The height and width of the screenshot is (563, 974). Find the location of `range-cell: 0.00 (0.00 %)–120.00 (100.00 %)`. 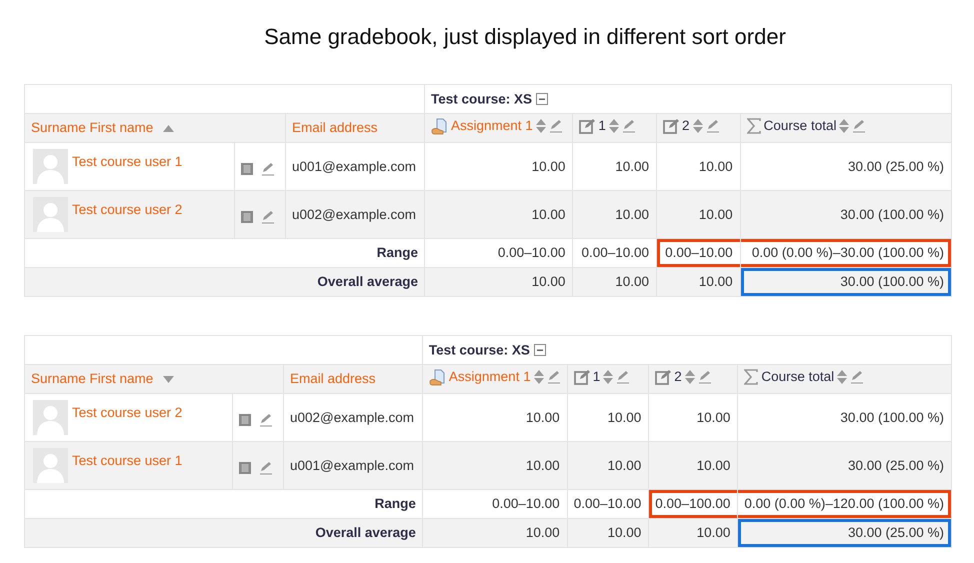

range-cell: 0.00 (0.00 %)–120.00 (100.00 %) is located at coordinates (845, 504).